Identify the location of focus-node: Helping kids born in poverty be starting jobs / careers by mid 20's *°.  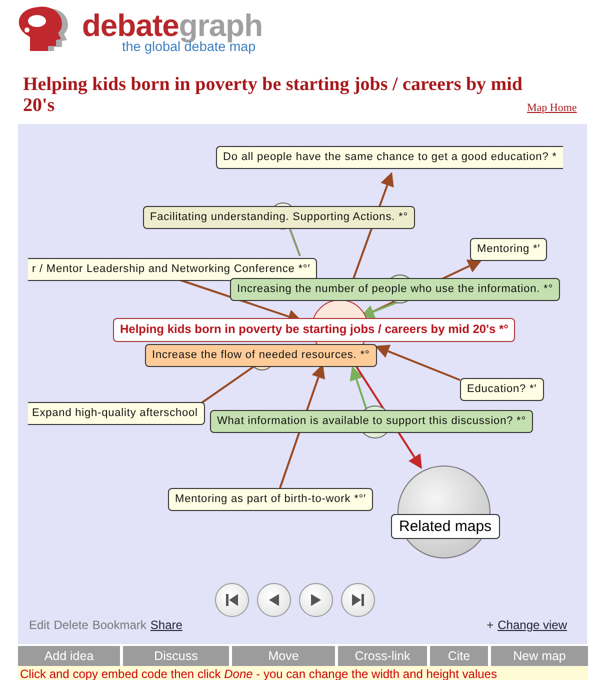
(314, 330).